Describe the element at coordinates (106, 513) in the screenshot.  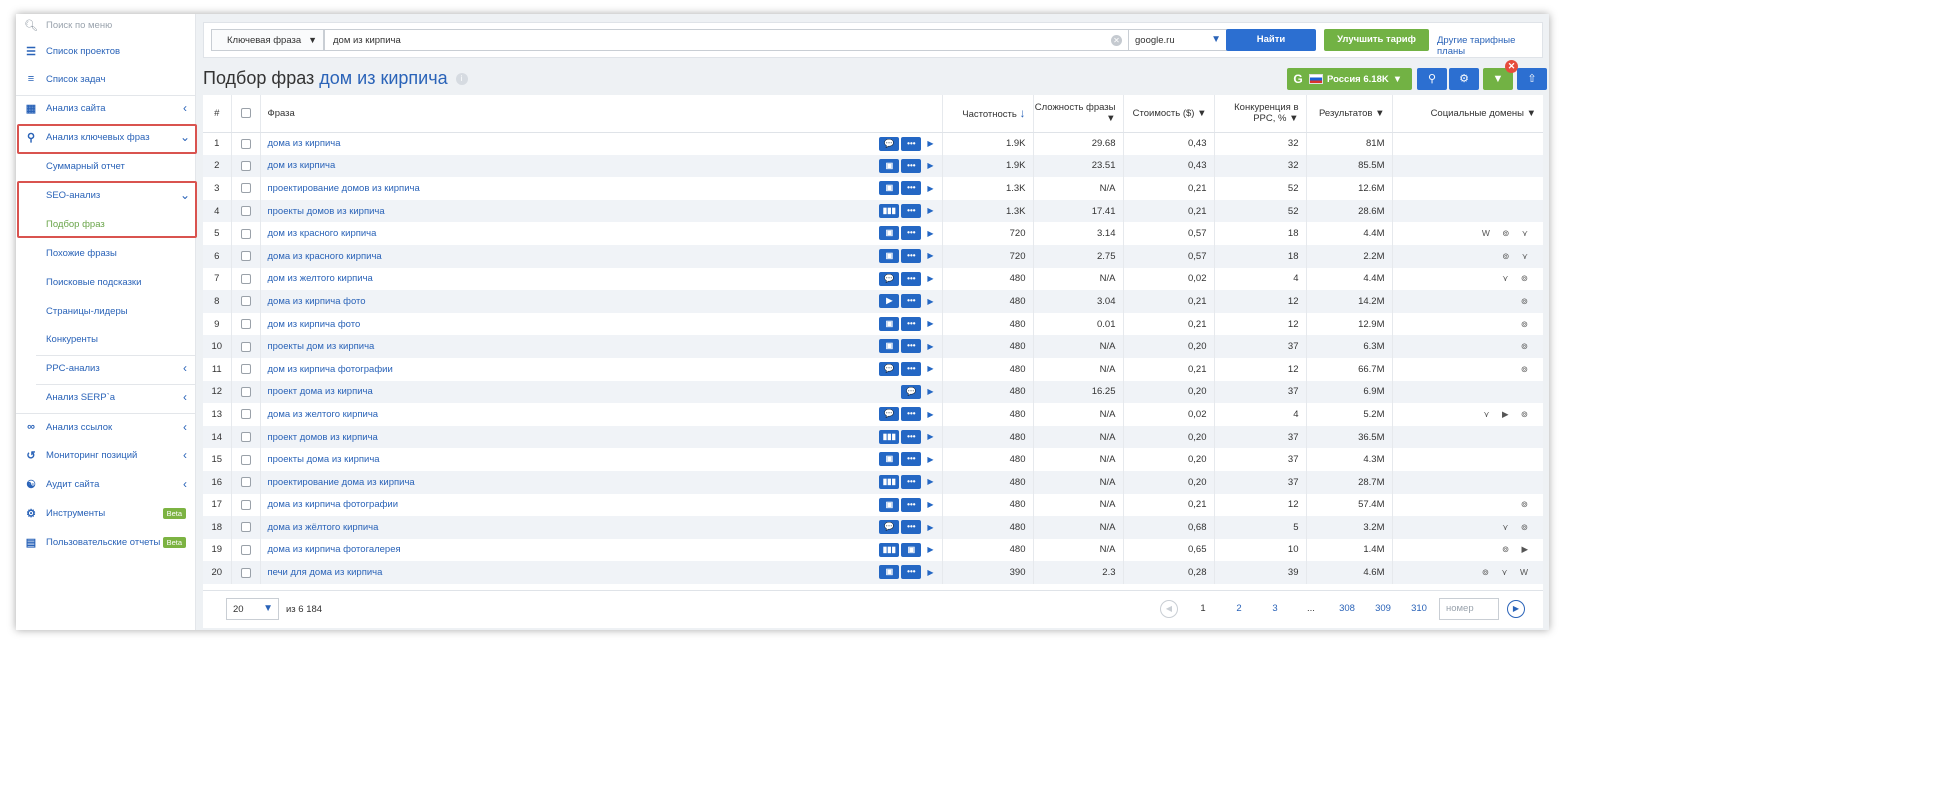
I see `sidebar-item-tools: ⚙ Инструменты Beta` at that location.